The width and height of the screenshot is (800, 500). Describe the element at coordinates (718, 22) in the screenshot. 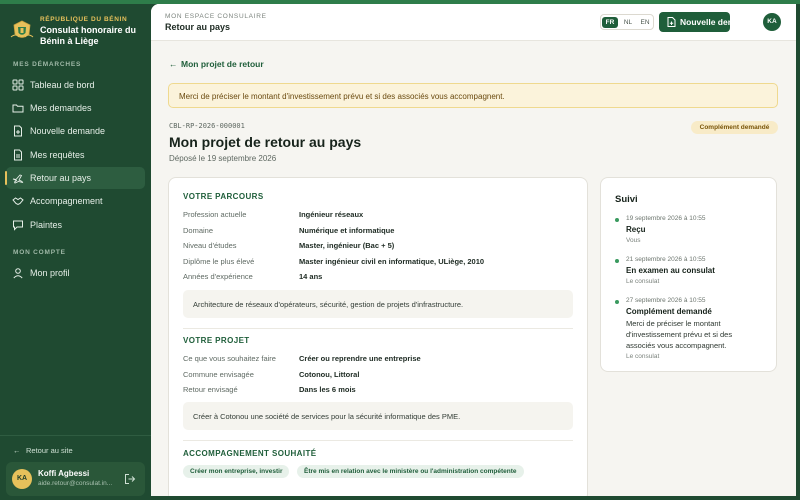

I see `new-request-label: Nouvelle demande` at that location.